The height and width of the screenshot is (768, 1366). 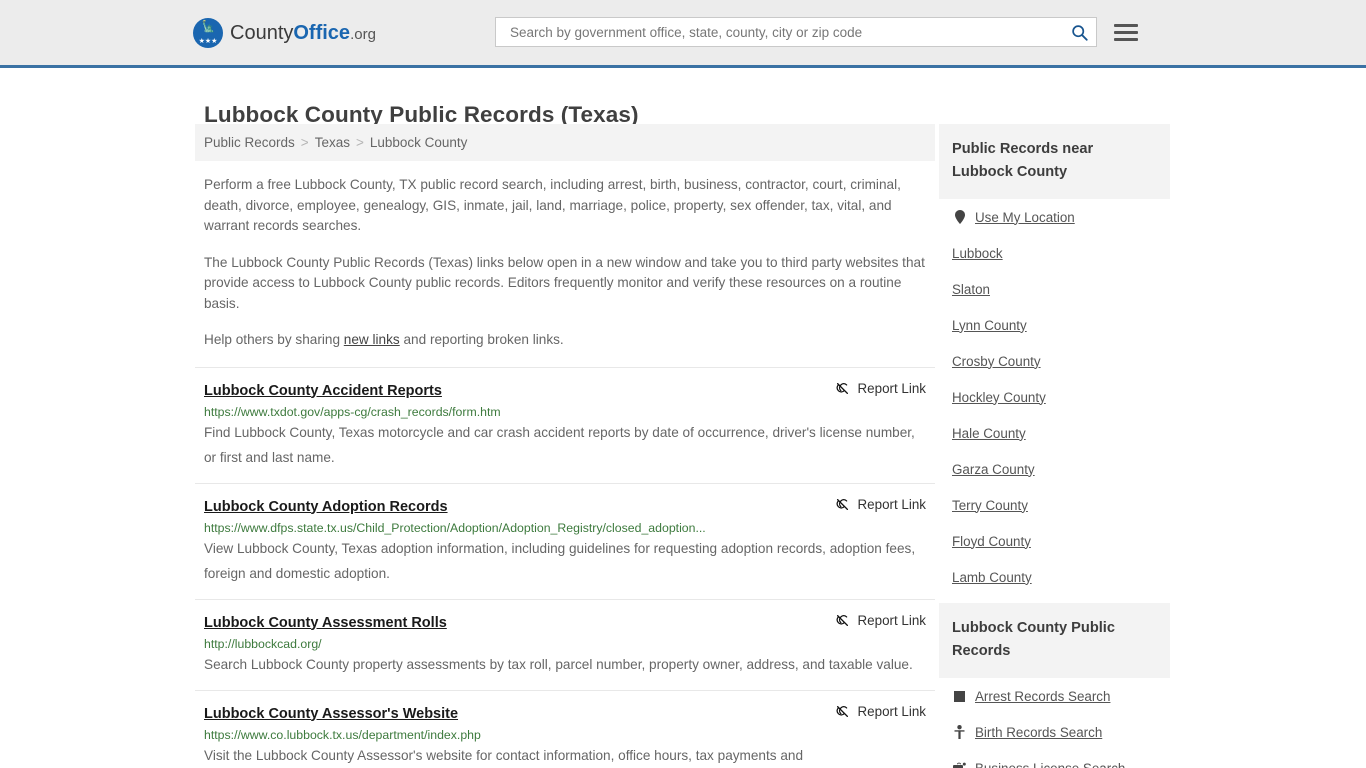 What do you see at coordinates (1038, 732) in the screenshot?
I see `sidebar-link-label: Birth Records Search` at bounding box center [1038, 732].